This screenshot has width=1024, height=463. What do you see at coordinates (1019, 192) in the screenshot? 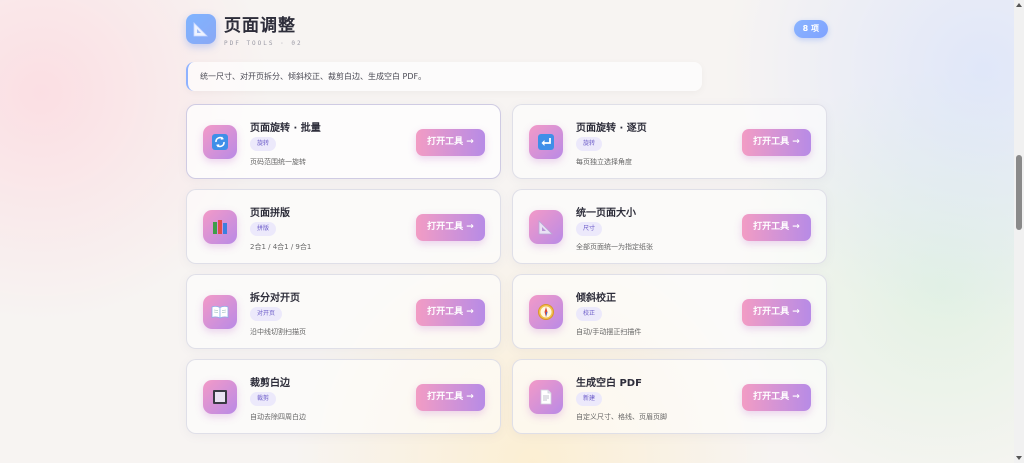
I see `scrollbar-thumb` at bounding box center [1019, 192].